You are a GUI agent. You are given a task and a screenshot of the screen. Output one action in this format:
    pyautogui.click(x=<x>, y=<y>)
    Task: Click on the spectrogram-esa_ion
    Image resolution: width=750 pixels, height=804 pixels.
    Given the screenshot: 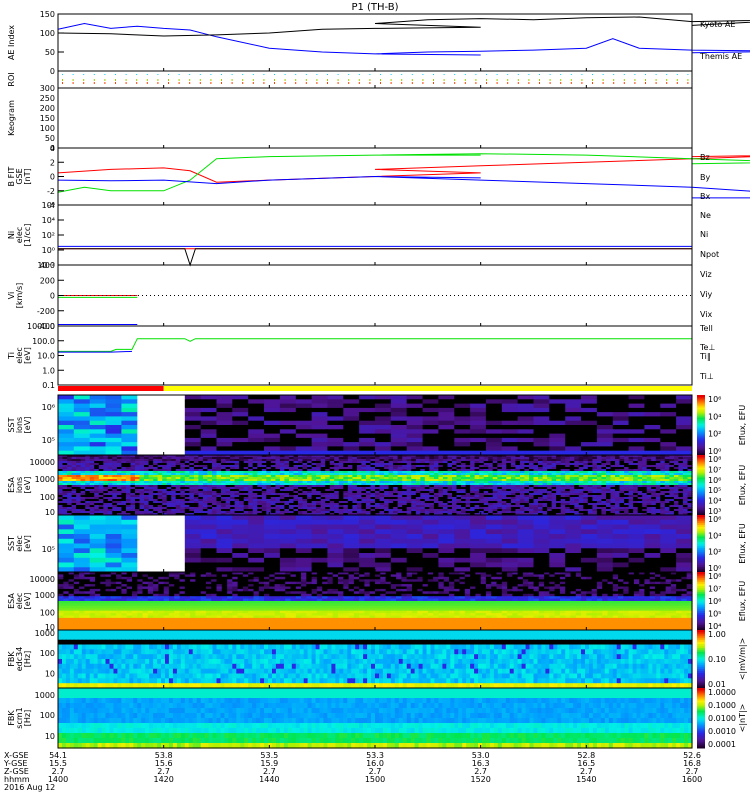 What is the action you would take?
    pyautogui.click(x=375, y=485)
    